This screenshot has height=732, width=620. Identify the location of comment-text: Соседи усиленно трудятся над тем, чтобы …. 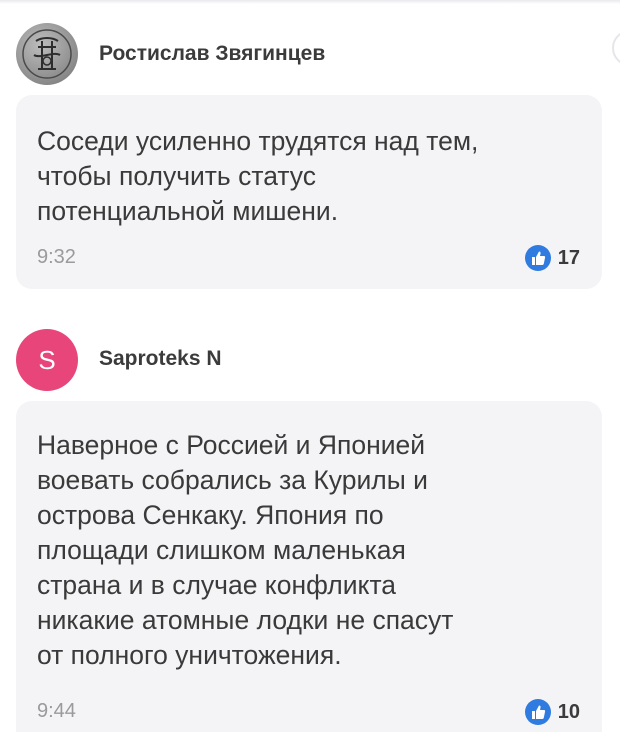
(258, 176).